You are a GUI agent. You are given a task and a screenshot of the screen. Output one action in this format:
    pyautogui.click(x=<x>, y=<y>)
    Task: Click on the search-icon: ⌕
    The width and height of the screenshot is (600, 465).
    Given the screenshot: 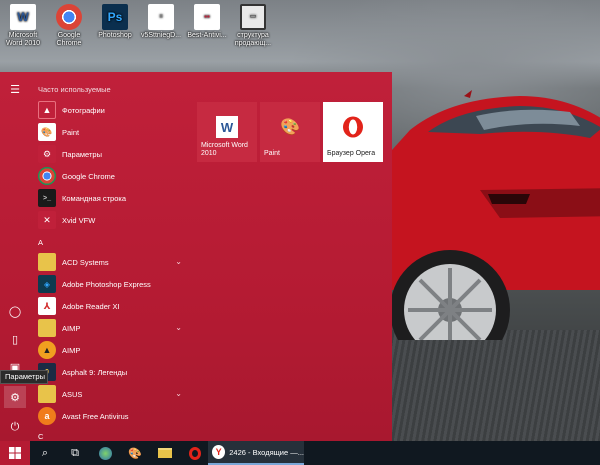 What is the action you would take?
    pyautogui.click(x=45, y=453)
    